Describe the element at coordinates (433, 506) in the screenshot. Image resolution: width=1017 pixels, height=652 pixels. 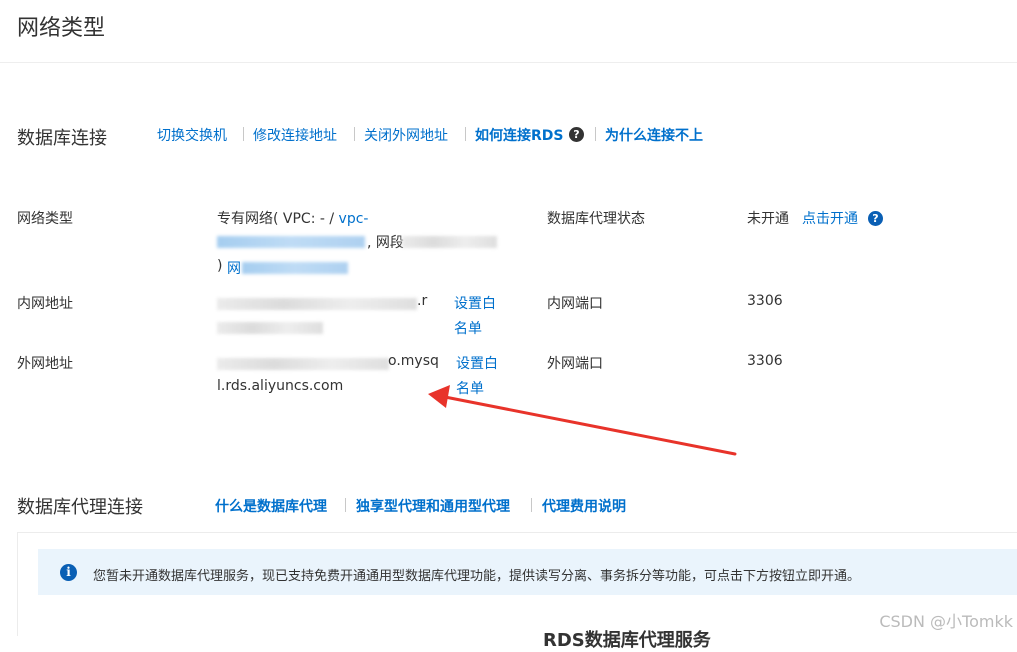
I see `proxy-types-link: 独享型代理和通用型代理` at that location.